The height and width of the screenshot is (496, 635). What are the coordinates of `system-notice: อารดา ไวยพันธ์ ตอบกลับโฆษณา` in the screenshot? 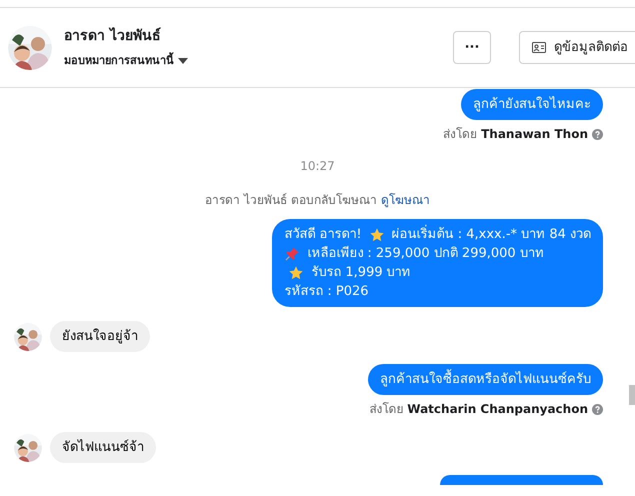 It's located at (291, 200).